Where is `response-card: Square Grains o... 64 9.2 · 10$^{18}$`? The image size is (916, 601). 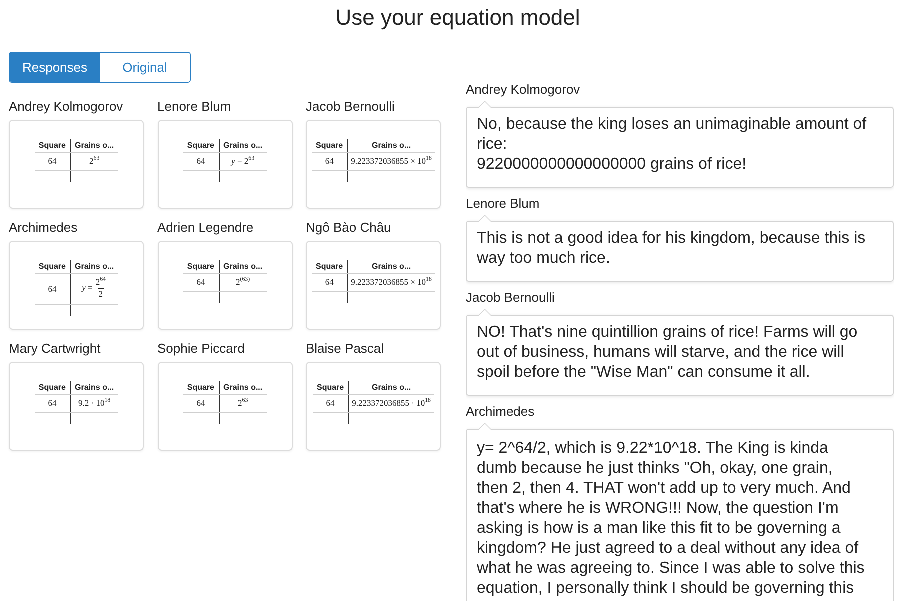 response-card: Square Grains o... 64 9.2 · 10$^{18}$ is located at coordinates (76, 406).